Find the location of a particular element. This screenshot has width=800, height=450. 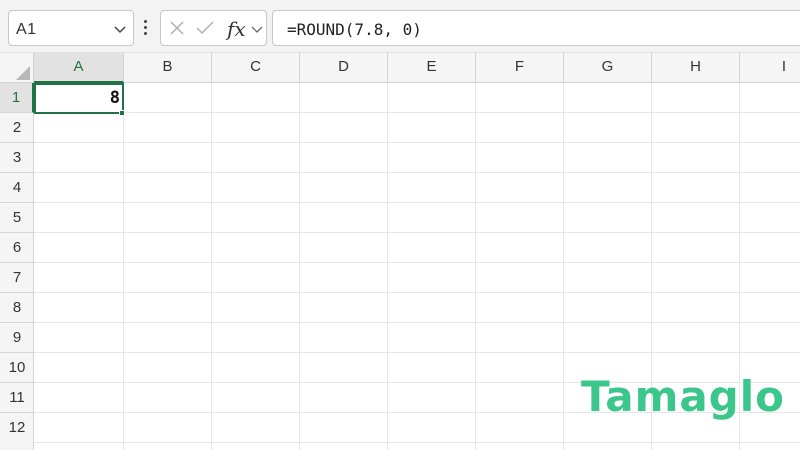

row-header-5: 5 is located at coordinates (17, 218).